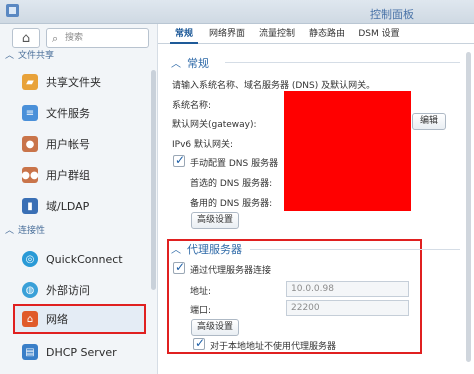 This screenshot has height=374, width=474. I want to click on sidebar-item-domain-ldap: ▮ 域/LDAP, so click(75, 206).